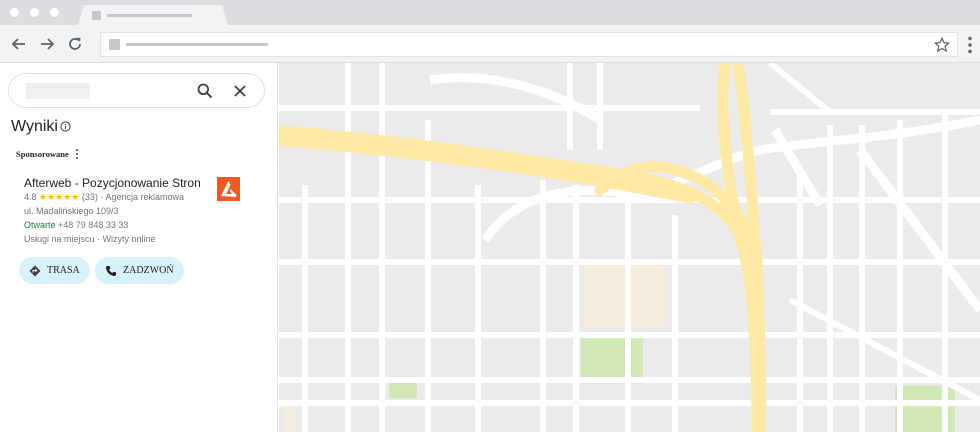 Image resolution: width=980 pixels, height=432 pixels. Describe the element at coordinates (90, 197) in the screenshot. I see `review-count: (33)` at that location.